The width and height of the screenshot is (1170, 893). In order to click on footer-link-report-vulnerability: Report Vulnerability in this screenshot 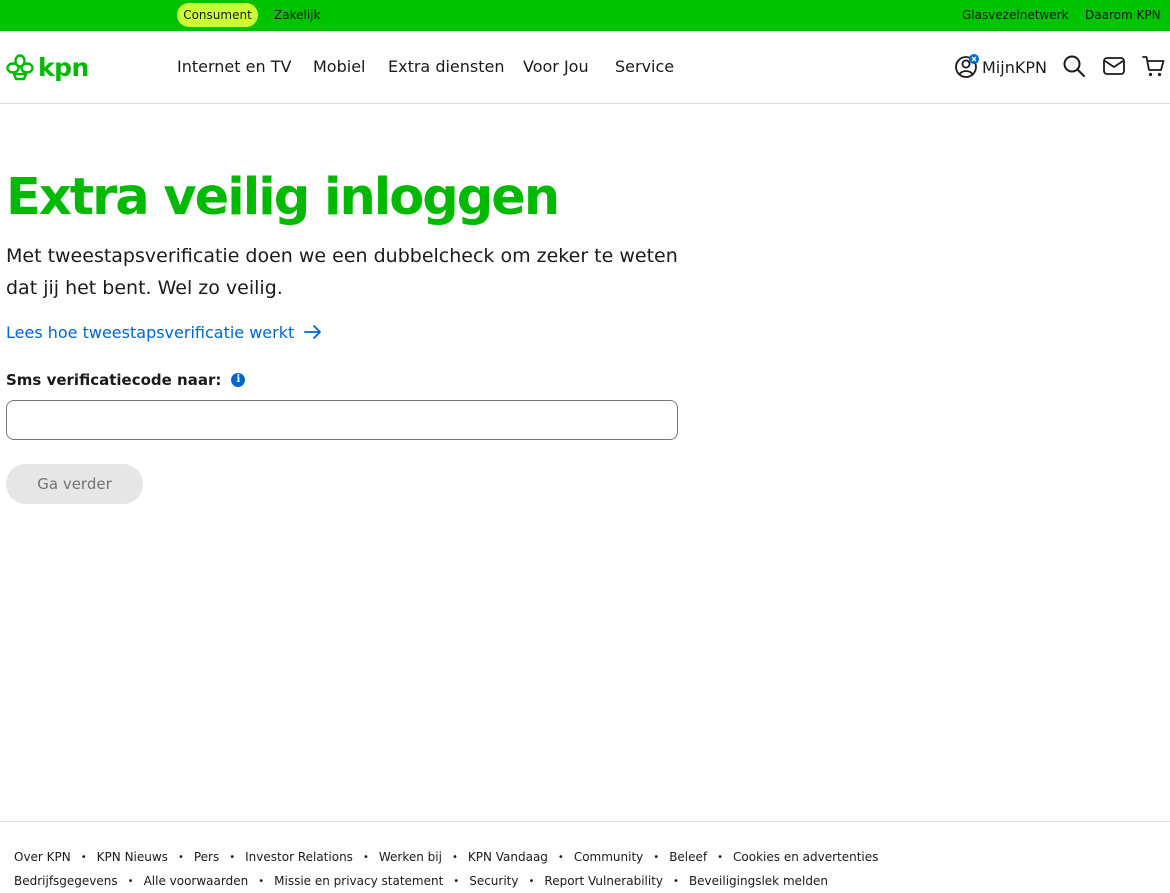, I will do `click(603, 881)`.